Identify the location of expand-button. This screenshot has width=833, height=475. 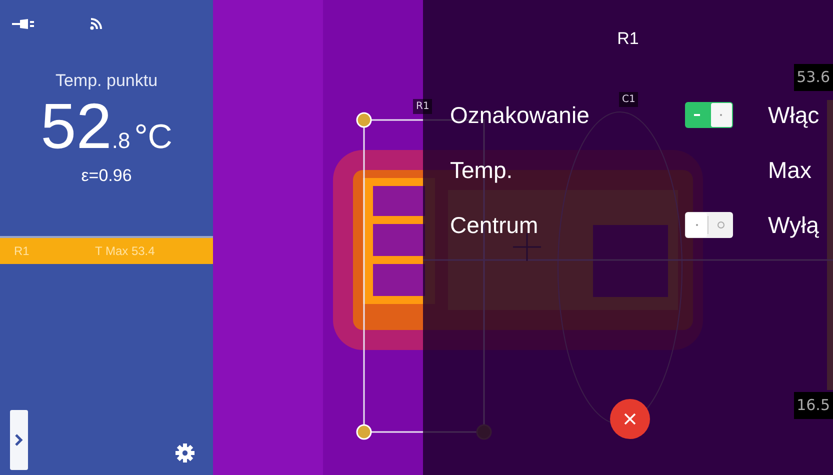
(19, 440).